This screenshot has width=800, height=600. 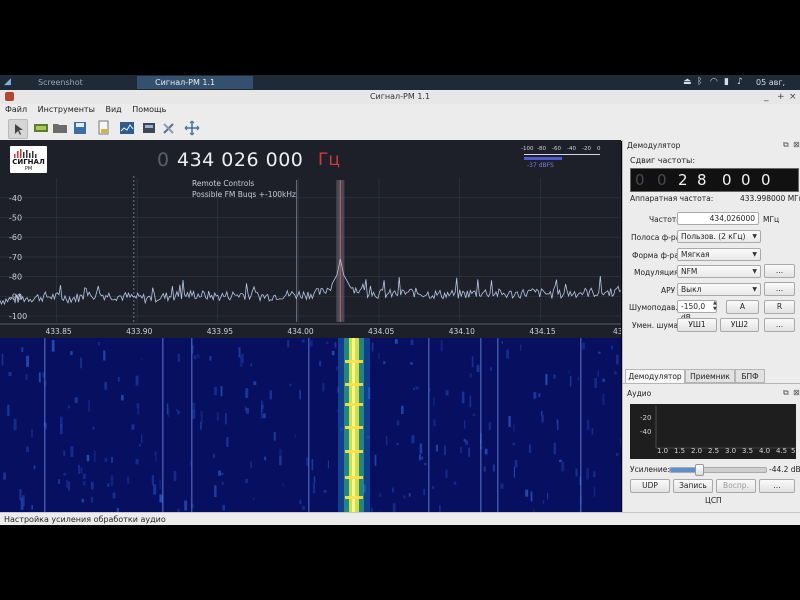 I want to click on start-menu-icon: ◢, so click(x=7, y=82).